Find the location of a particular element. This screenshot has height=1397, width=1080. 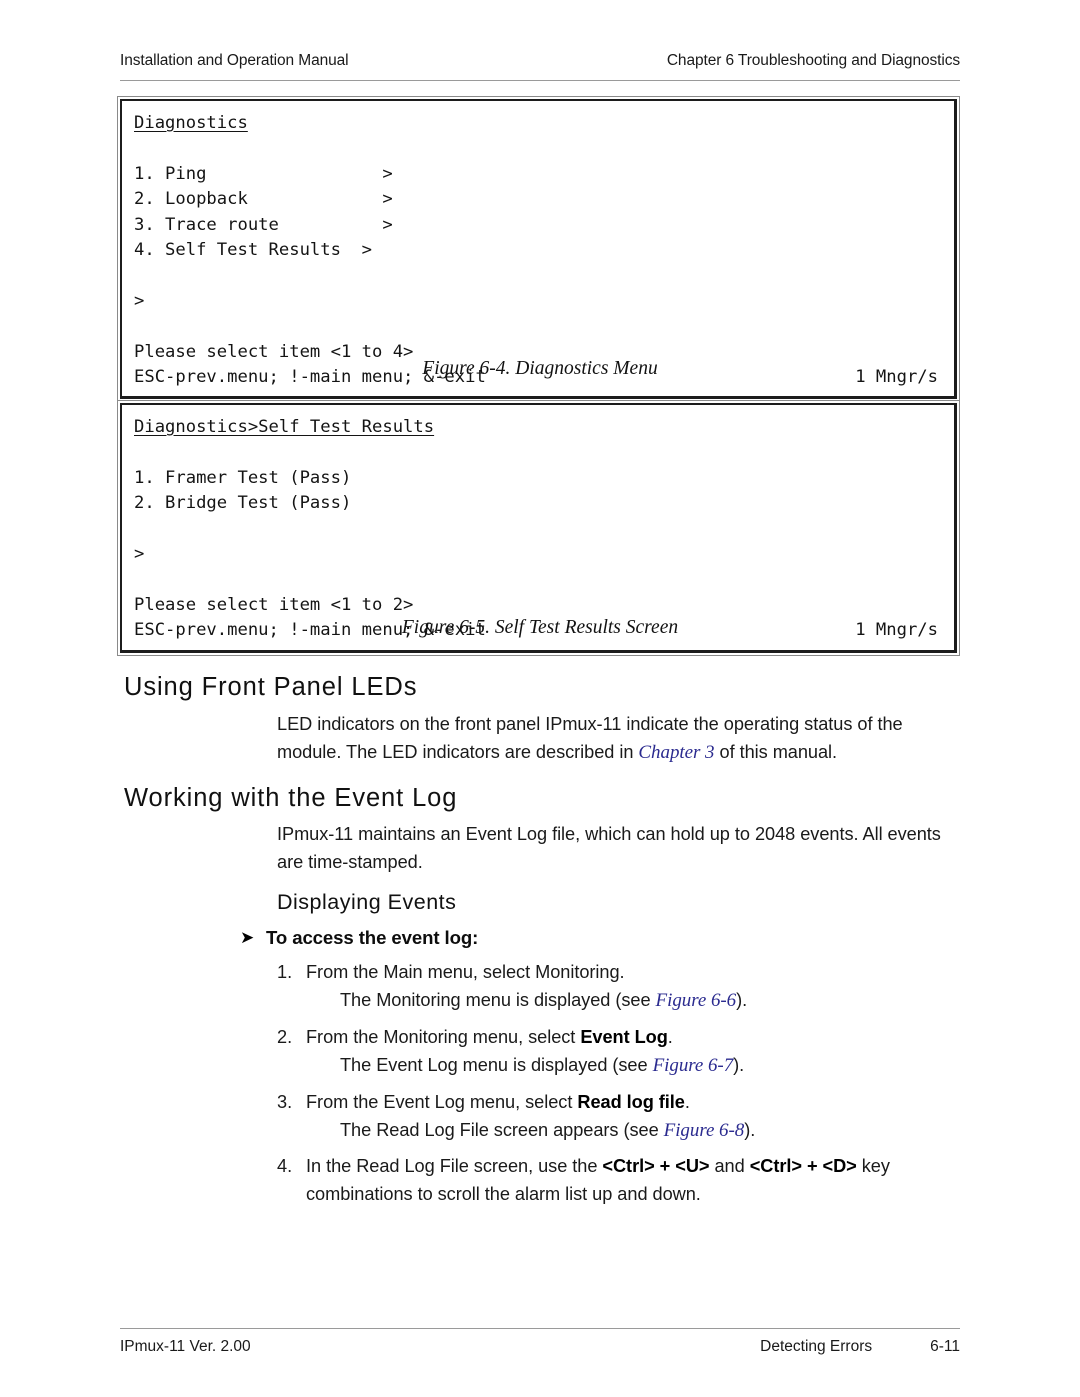

step-text-part: From the Event Log menu, select is located at coordinates (442, 1102).